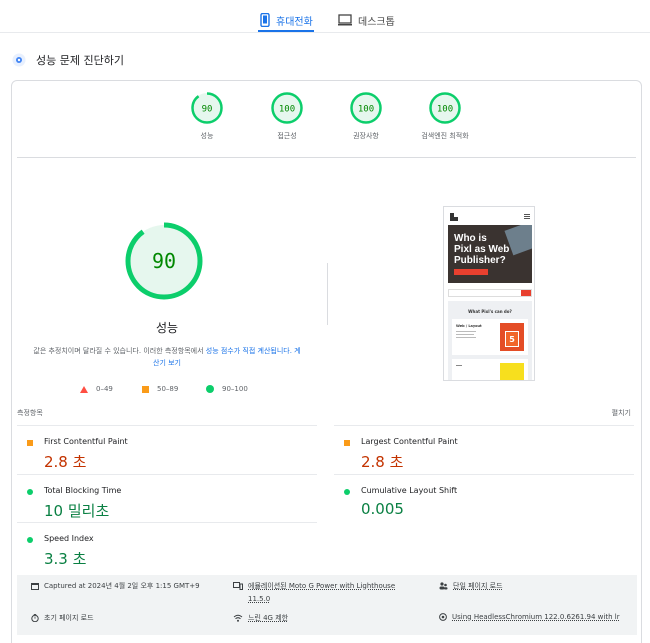  What do you see at coordinates (287, 116) in the screenshot?
I see `gauge-accessibility: 100 접근성` at bounding box center [287, 116].